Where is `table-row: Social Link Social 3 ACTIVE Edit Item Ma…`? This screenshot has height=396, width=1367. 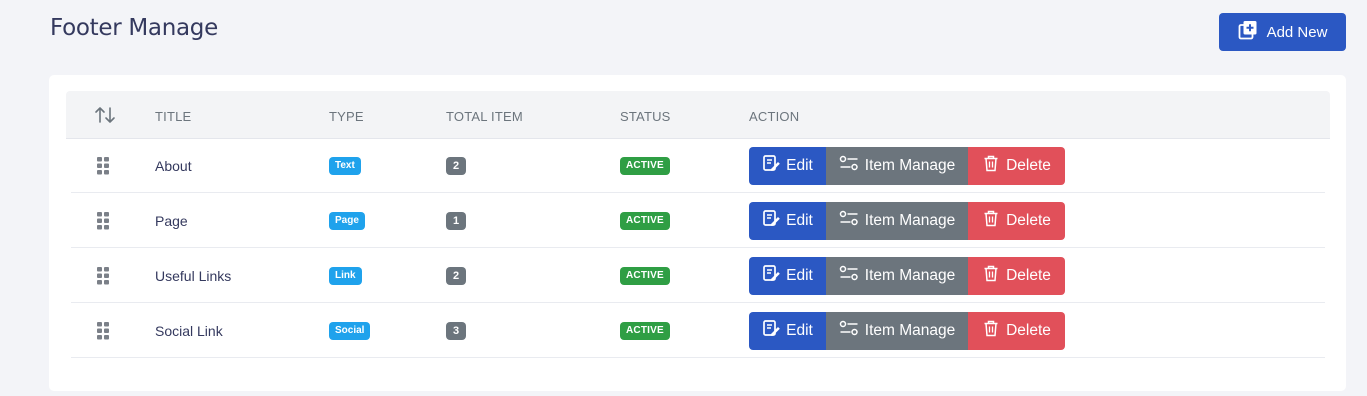
table-row: Social Link Social 3 ACTIVE Edit Item Ma… is located at coordinates (698, 330).